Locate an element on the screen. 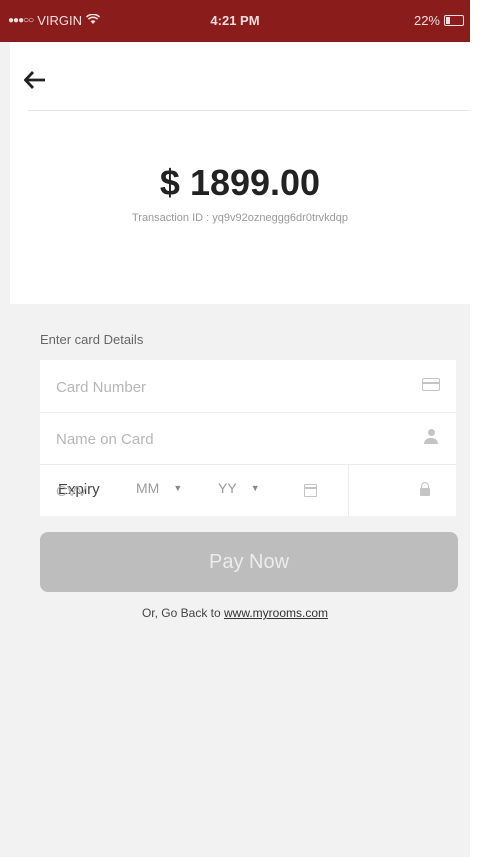  name-on-card-row is located at coordinates (248, 438).